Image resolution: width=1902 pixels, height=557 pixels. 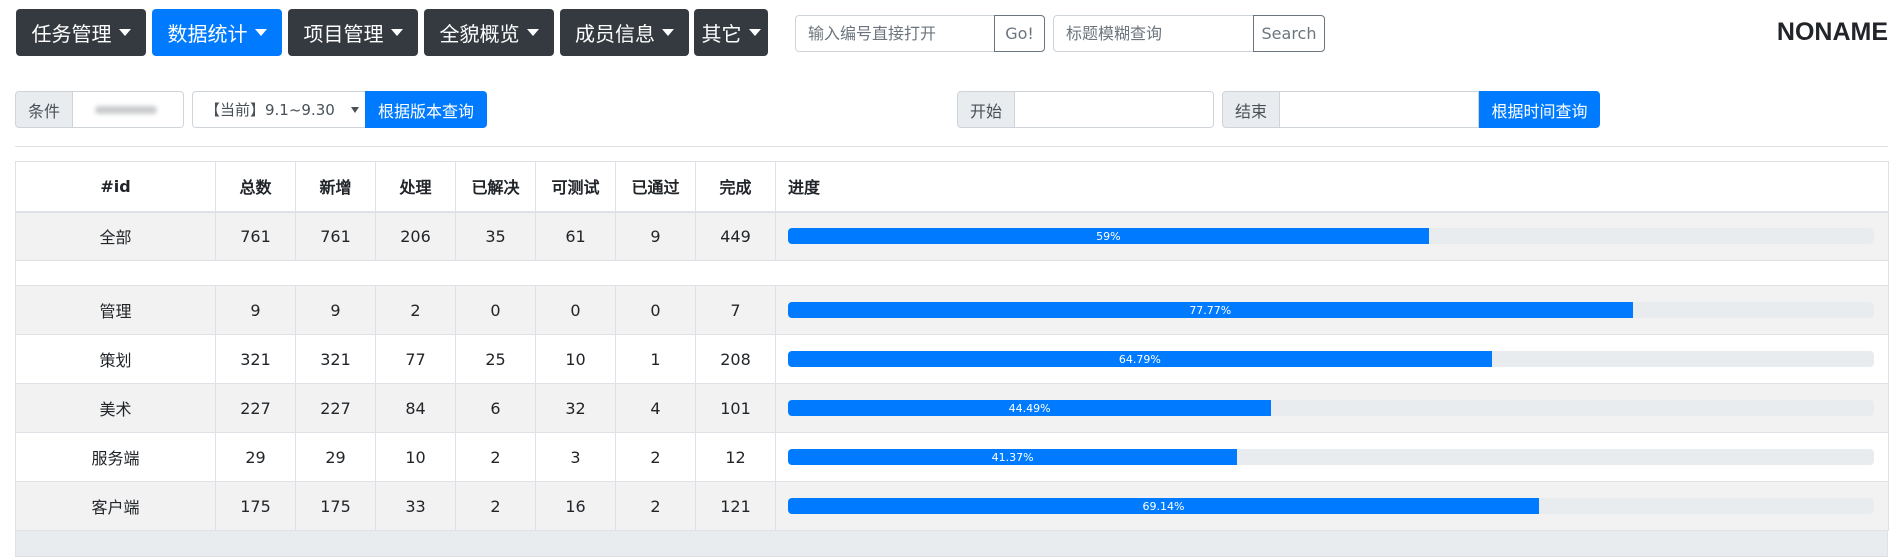 I want to click on progress-bar: 64.79%, so click(x=1140, y=359).